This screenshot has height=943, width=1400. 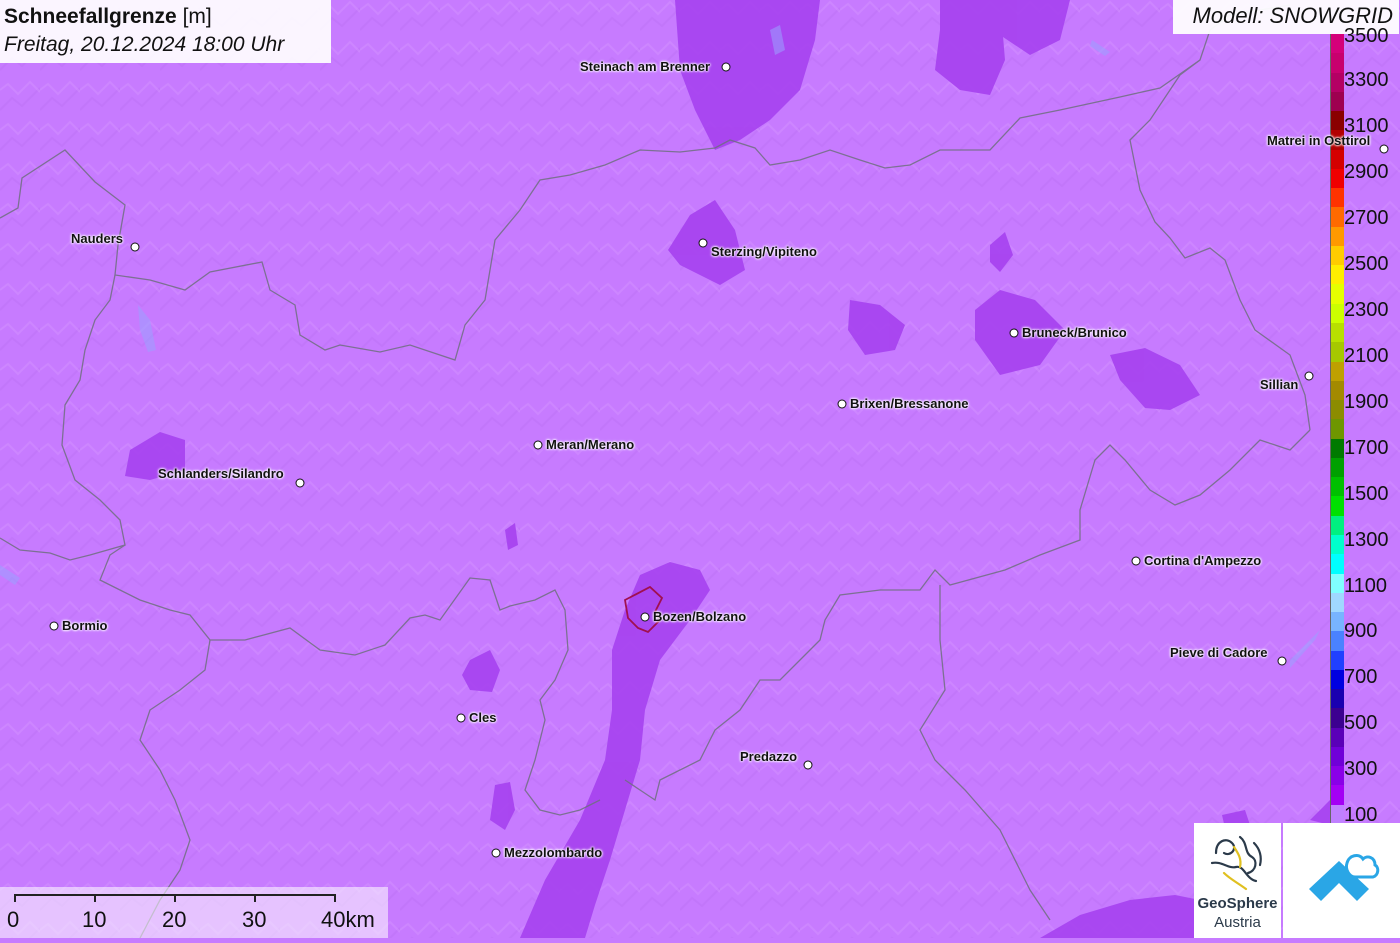 What do you see at coordinates (1366, 494) in the screenshot?
I see `legend-label: 1500` at bounding box center [1366, 494].